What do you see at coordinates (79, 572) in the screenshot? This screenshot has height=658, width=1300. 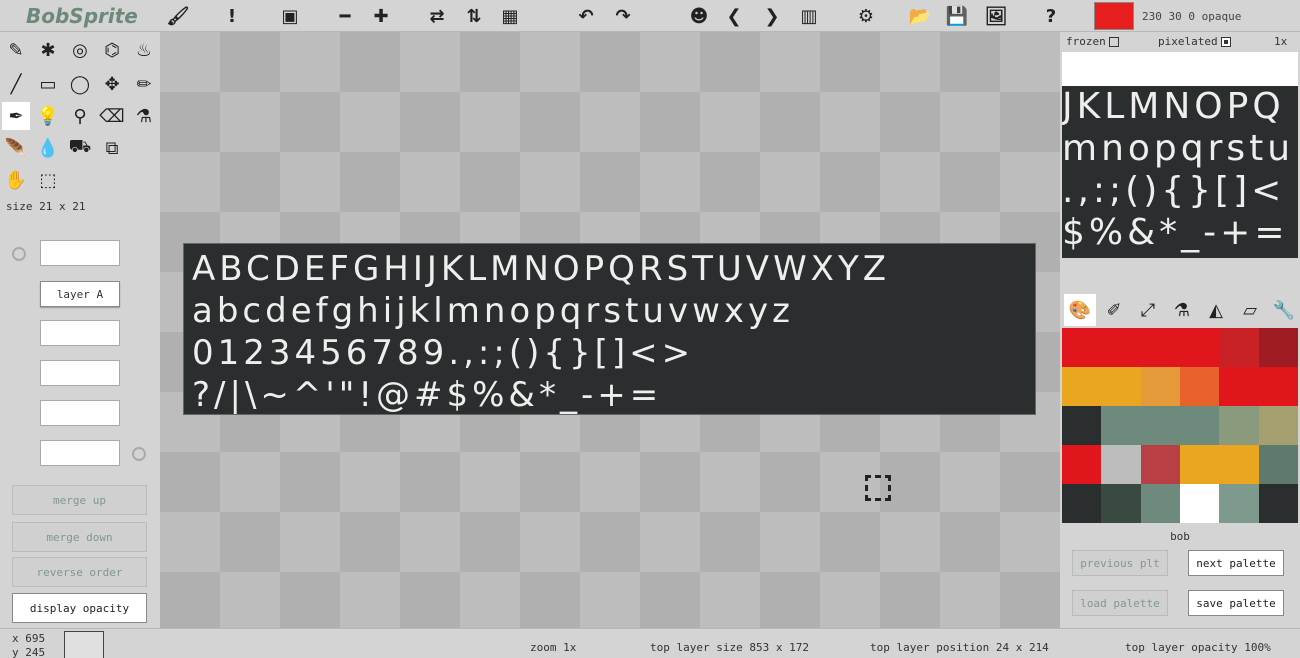 I see `reverse-order-button: reverse order` at bounding box center [79, 572].